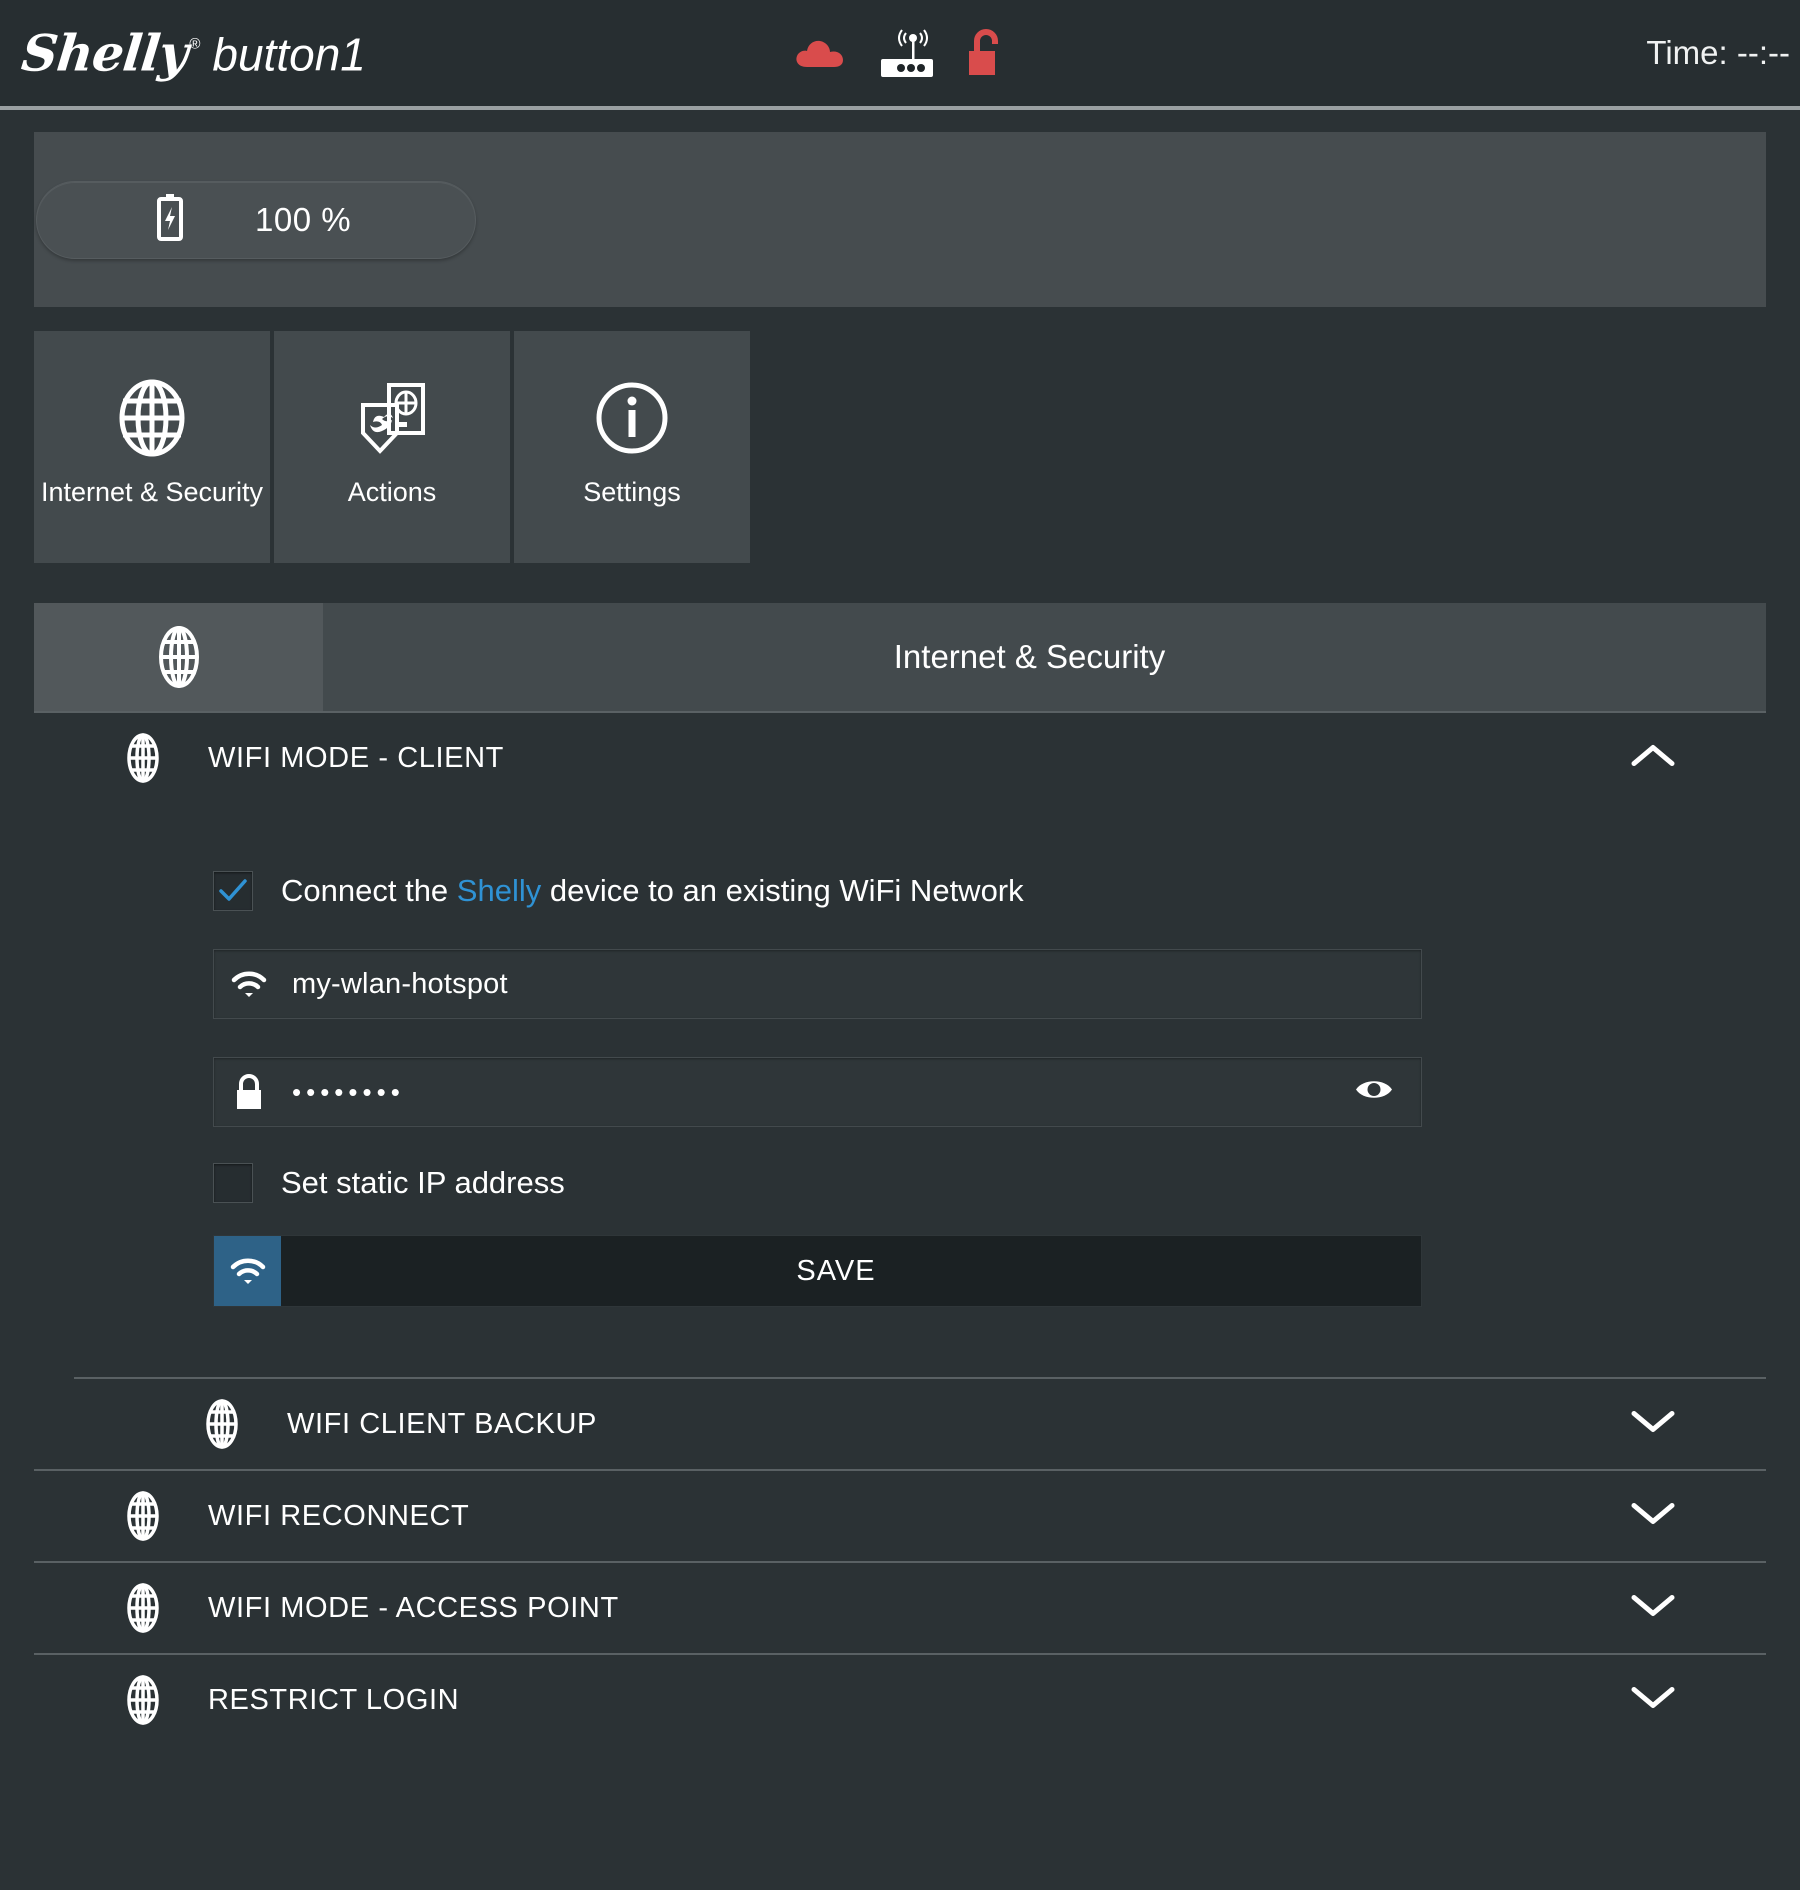  I want to click on password-input: ••••••••, so click(817, 1092).